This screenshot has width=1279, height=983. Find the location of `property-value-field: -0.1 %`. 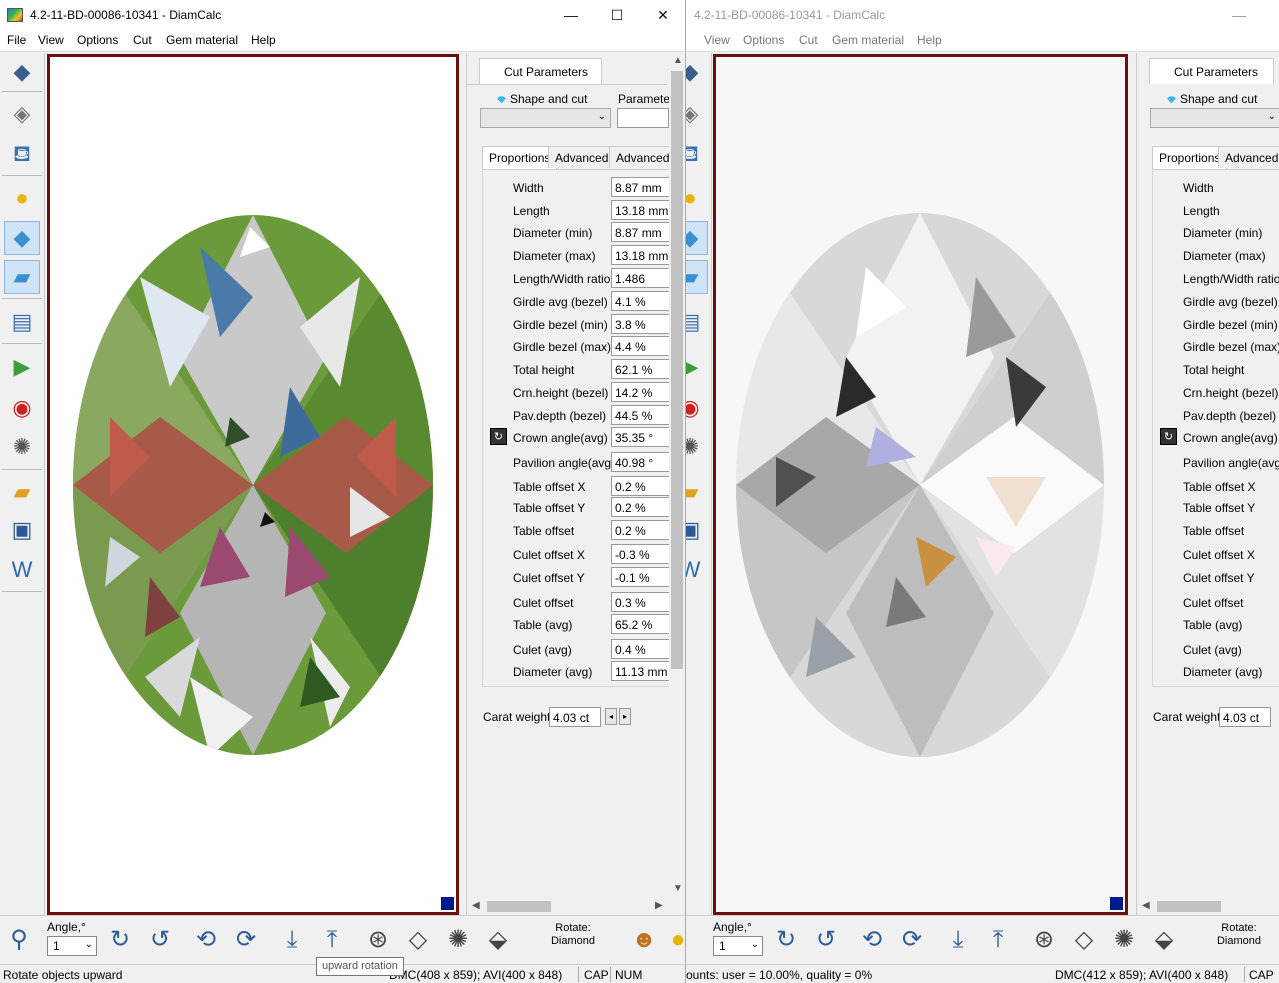

property-value-field: -0.1 % is located at coordinates (641, 577).